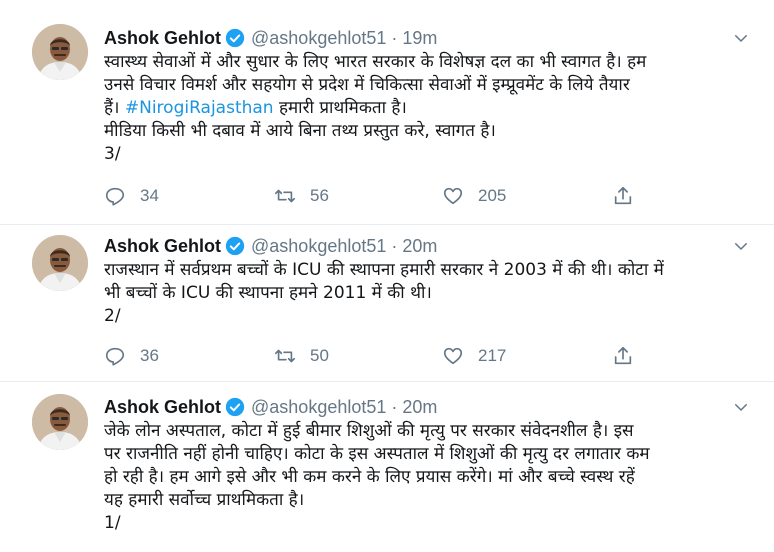 This screenshot has width=774, height=552. What do you see at coordinates (149, 195) in the screenshot?
I see `reply-count: 34` at bounding box center [149, 195].